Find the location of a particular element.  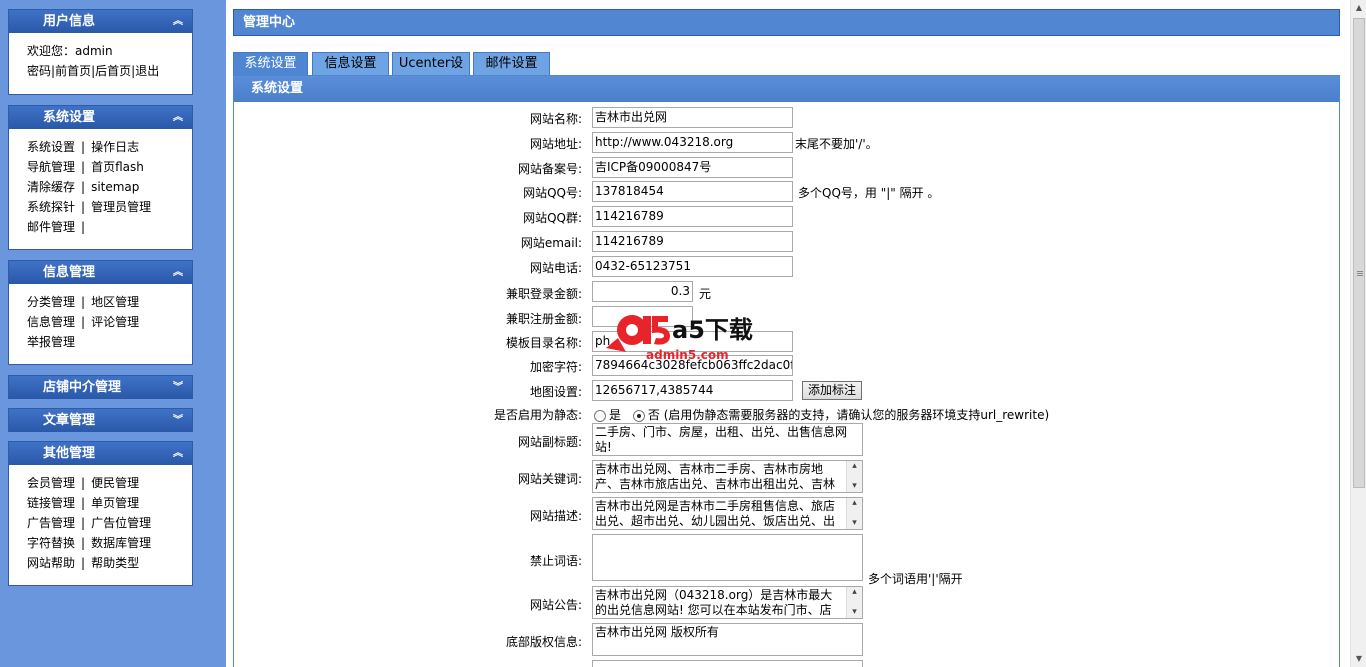

field-label: 模板目录名称: is located at coordinates (543, 343).